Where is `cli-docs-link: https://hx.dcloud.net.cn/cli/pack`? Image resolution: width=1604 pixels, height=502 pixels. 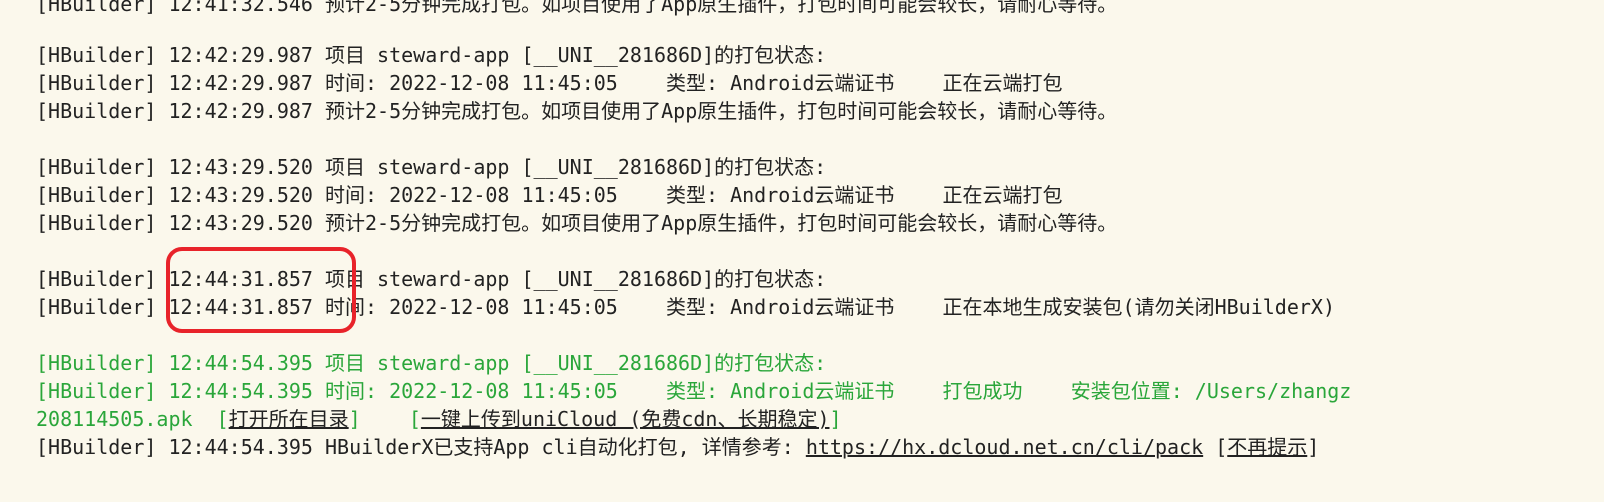
cli-docs-link: https://hx.dcloud.net.cn/cli/pack is located at coordinates (1004, 447).